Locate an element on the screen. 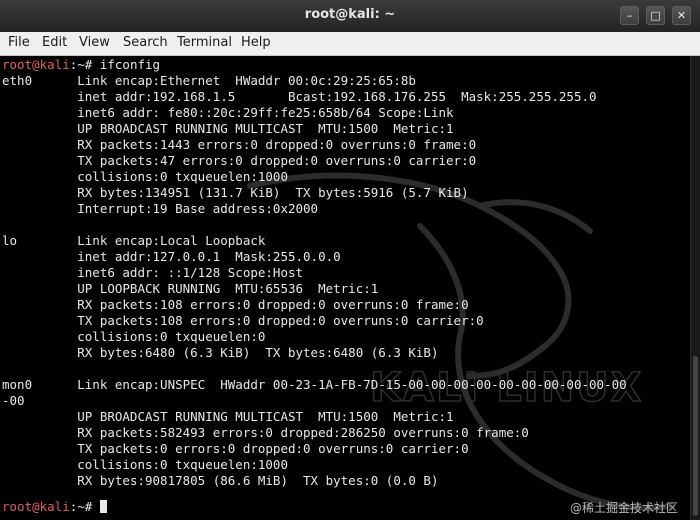  prompt-line-1: root@kali:~# ifconfig is located at coordinates (81, 65).